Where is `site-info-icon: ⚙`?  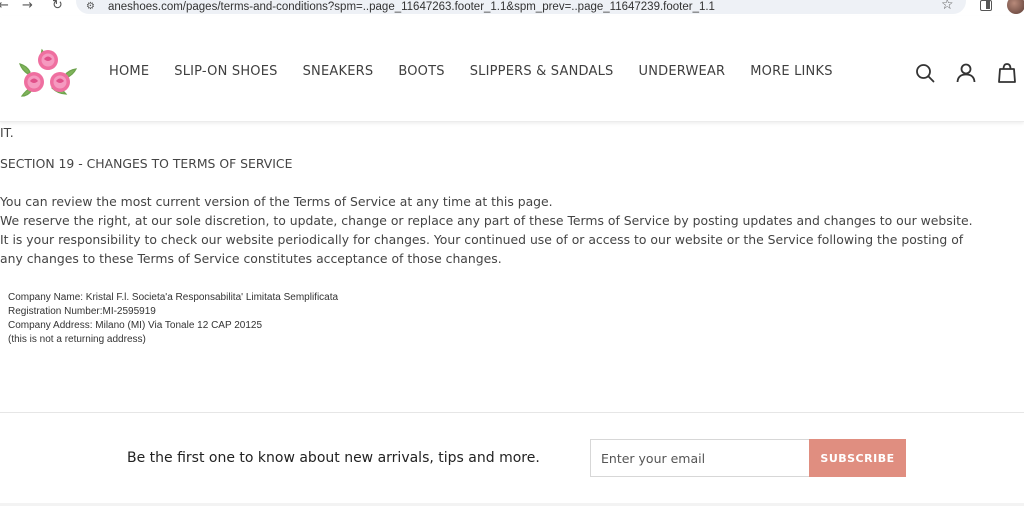
site-info-icon: ⚙ is located at coordinates (90, 7).